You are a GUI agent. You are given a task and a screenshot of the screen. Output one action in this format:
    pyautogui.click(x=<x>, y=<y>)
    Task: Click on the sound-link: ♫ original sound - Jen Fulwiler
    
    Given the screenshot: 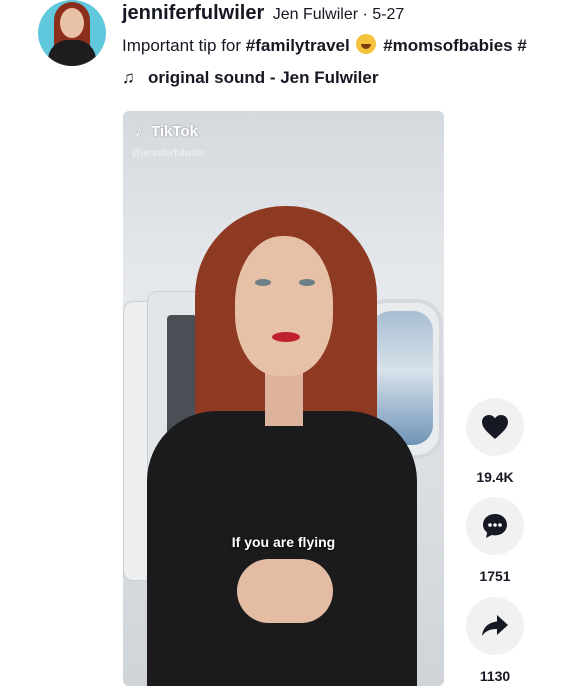 What is the action you would take?
    pyautogui.click(x=250, y=78)
    